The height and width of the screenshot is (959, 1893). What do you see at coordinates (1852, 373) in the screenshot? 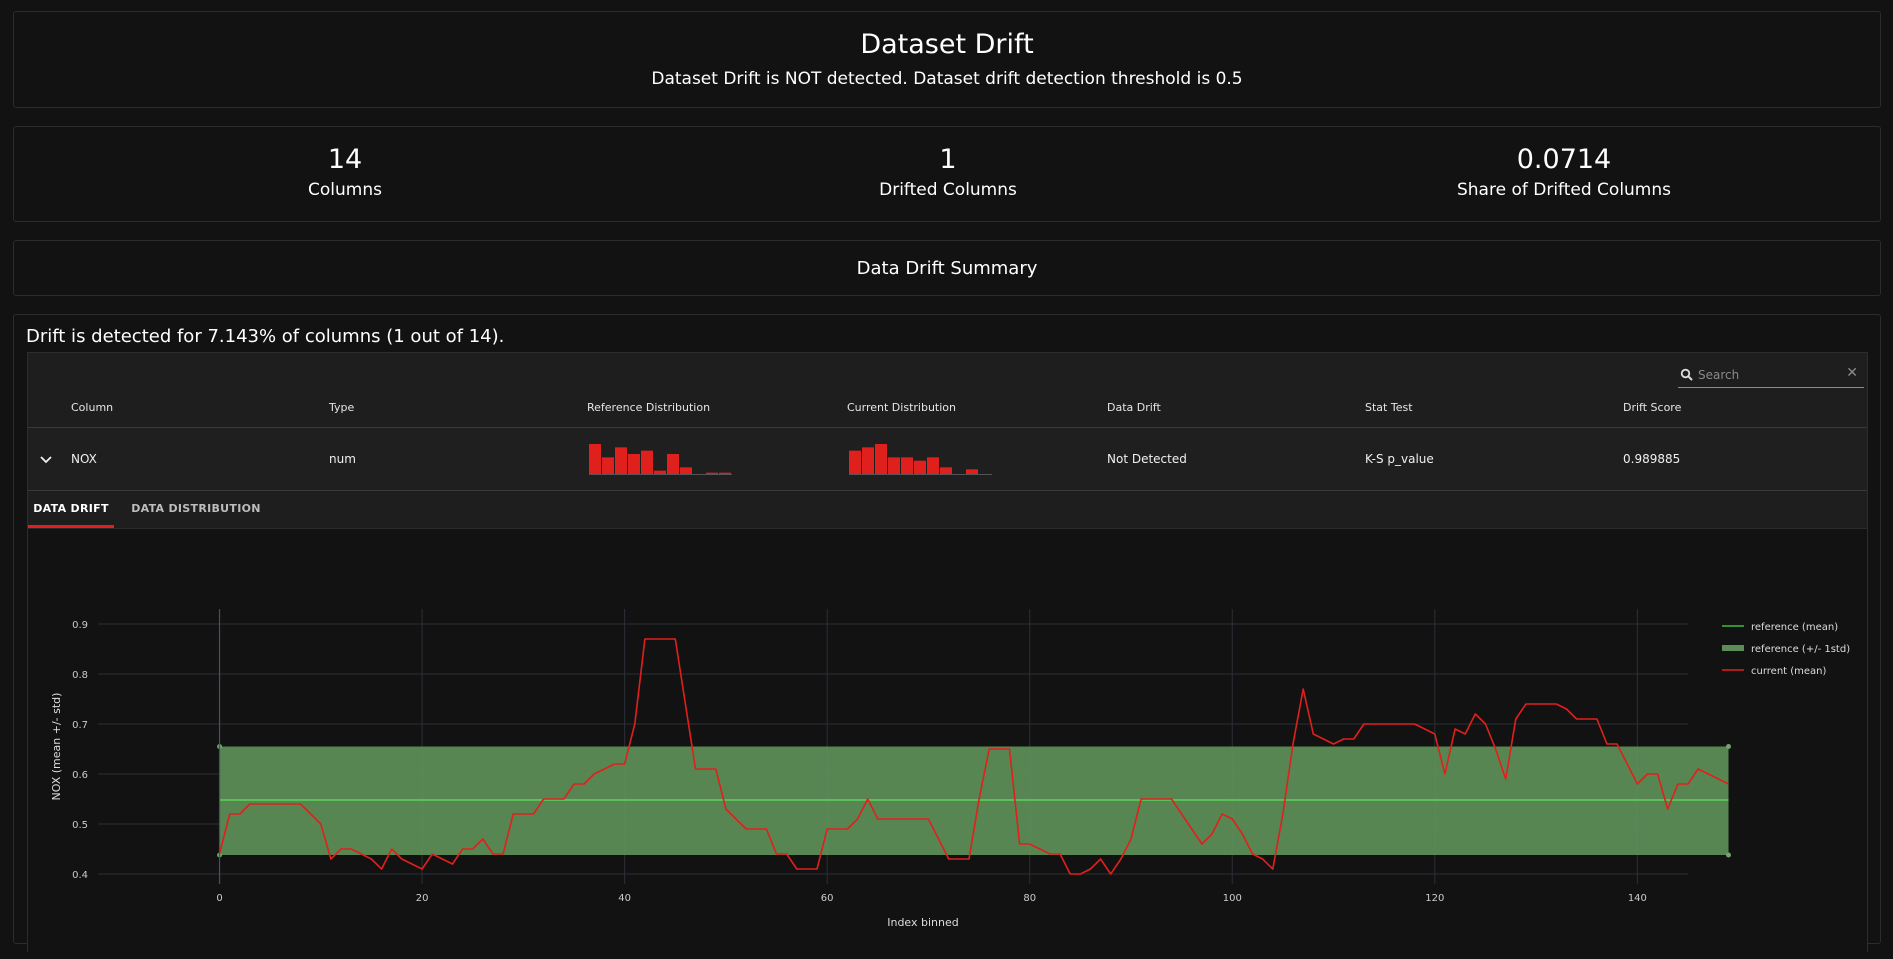
I see `clear-search-icon: ✕` at bounding box center [1852, 373].